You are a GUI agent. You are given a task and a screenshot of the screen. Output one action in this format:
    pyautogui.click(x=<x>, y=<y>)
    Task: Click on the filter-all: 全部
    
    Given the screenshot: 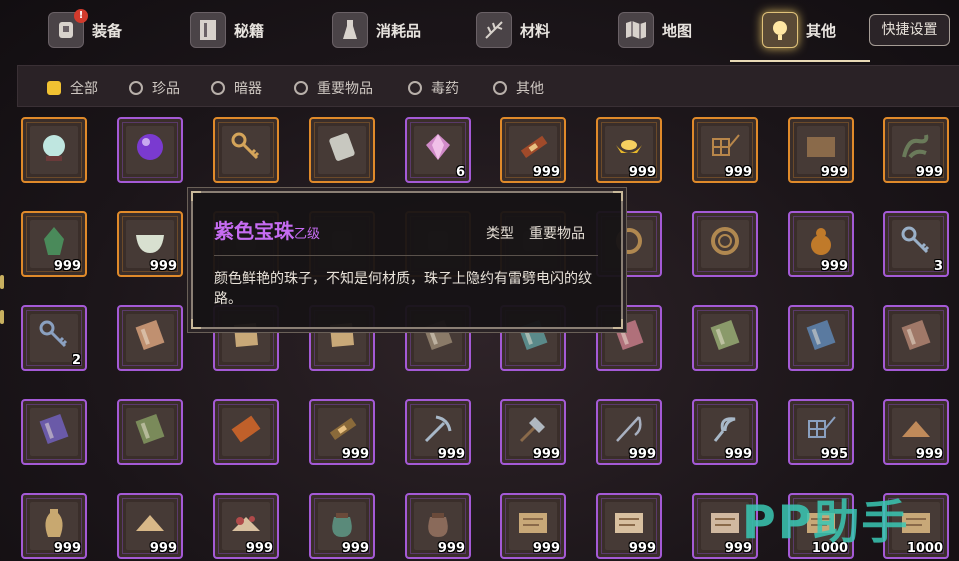 What is the action you would take?
    pyautogui.click(x=72, y=88)
    